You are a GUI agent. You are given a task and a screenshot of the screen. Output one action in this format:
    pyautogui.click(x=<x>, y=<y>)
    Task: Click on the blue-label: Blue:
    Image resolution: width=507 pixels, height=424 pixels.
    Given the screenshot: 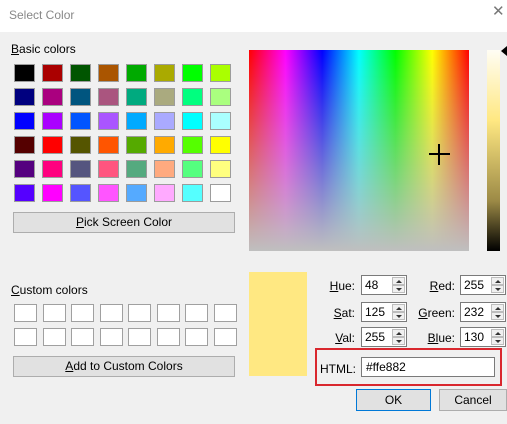 What is the action you would take?
    pyautogui.click(x=441, y=338)
    